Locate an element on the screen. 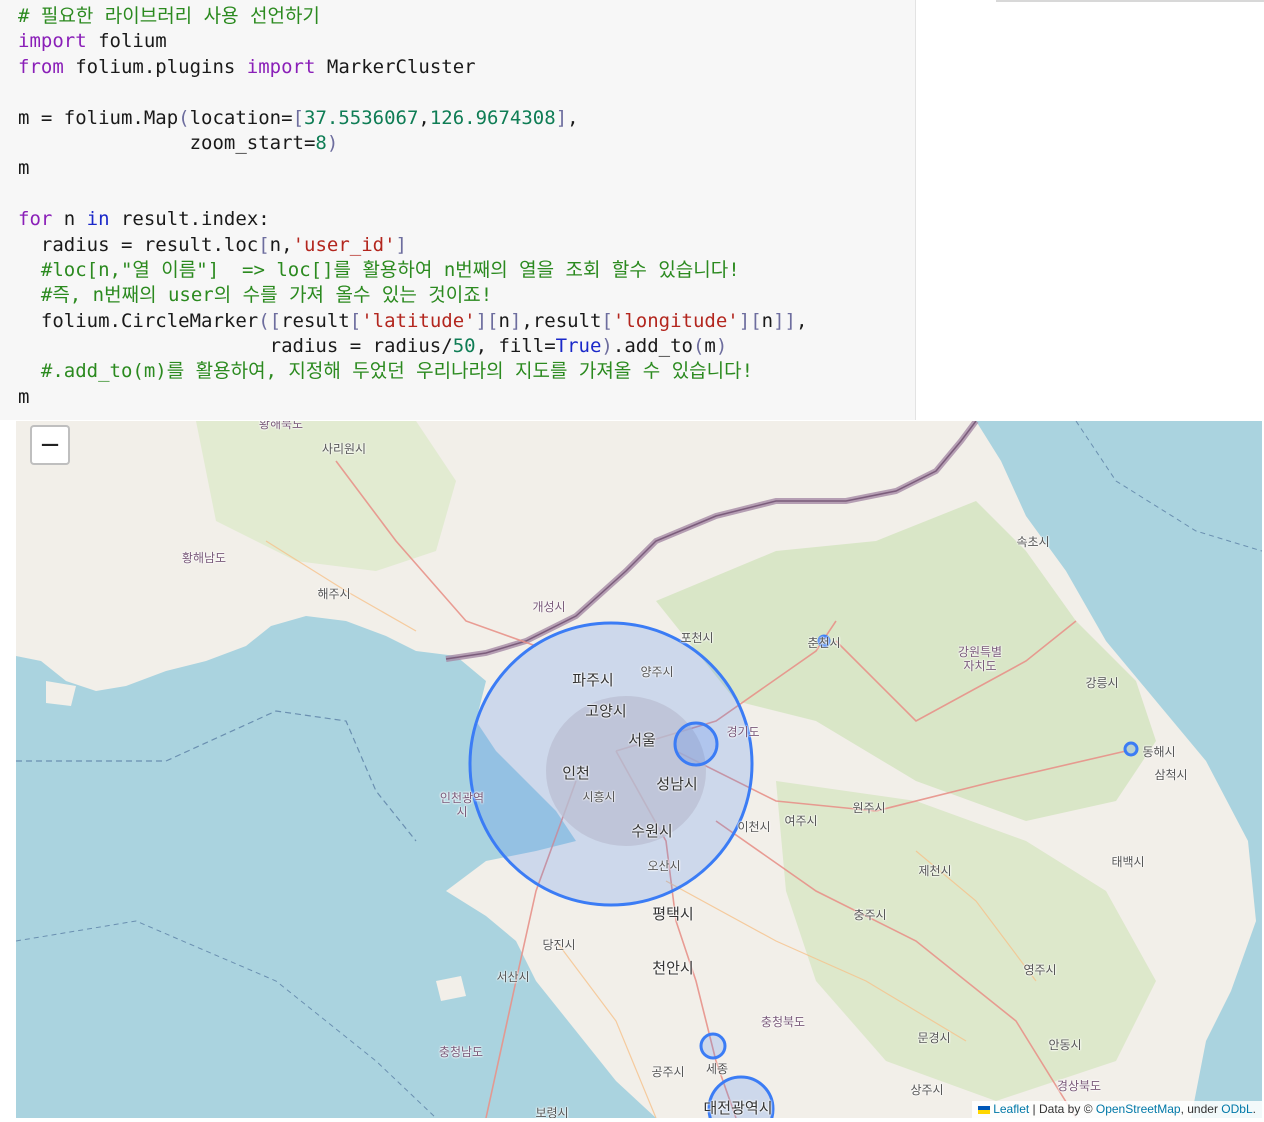 The height and width of the screenshot is (1122, 1264). attribution-data-by: | Data by © is located at coordinates (1062, 1109).